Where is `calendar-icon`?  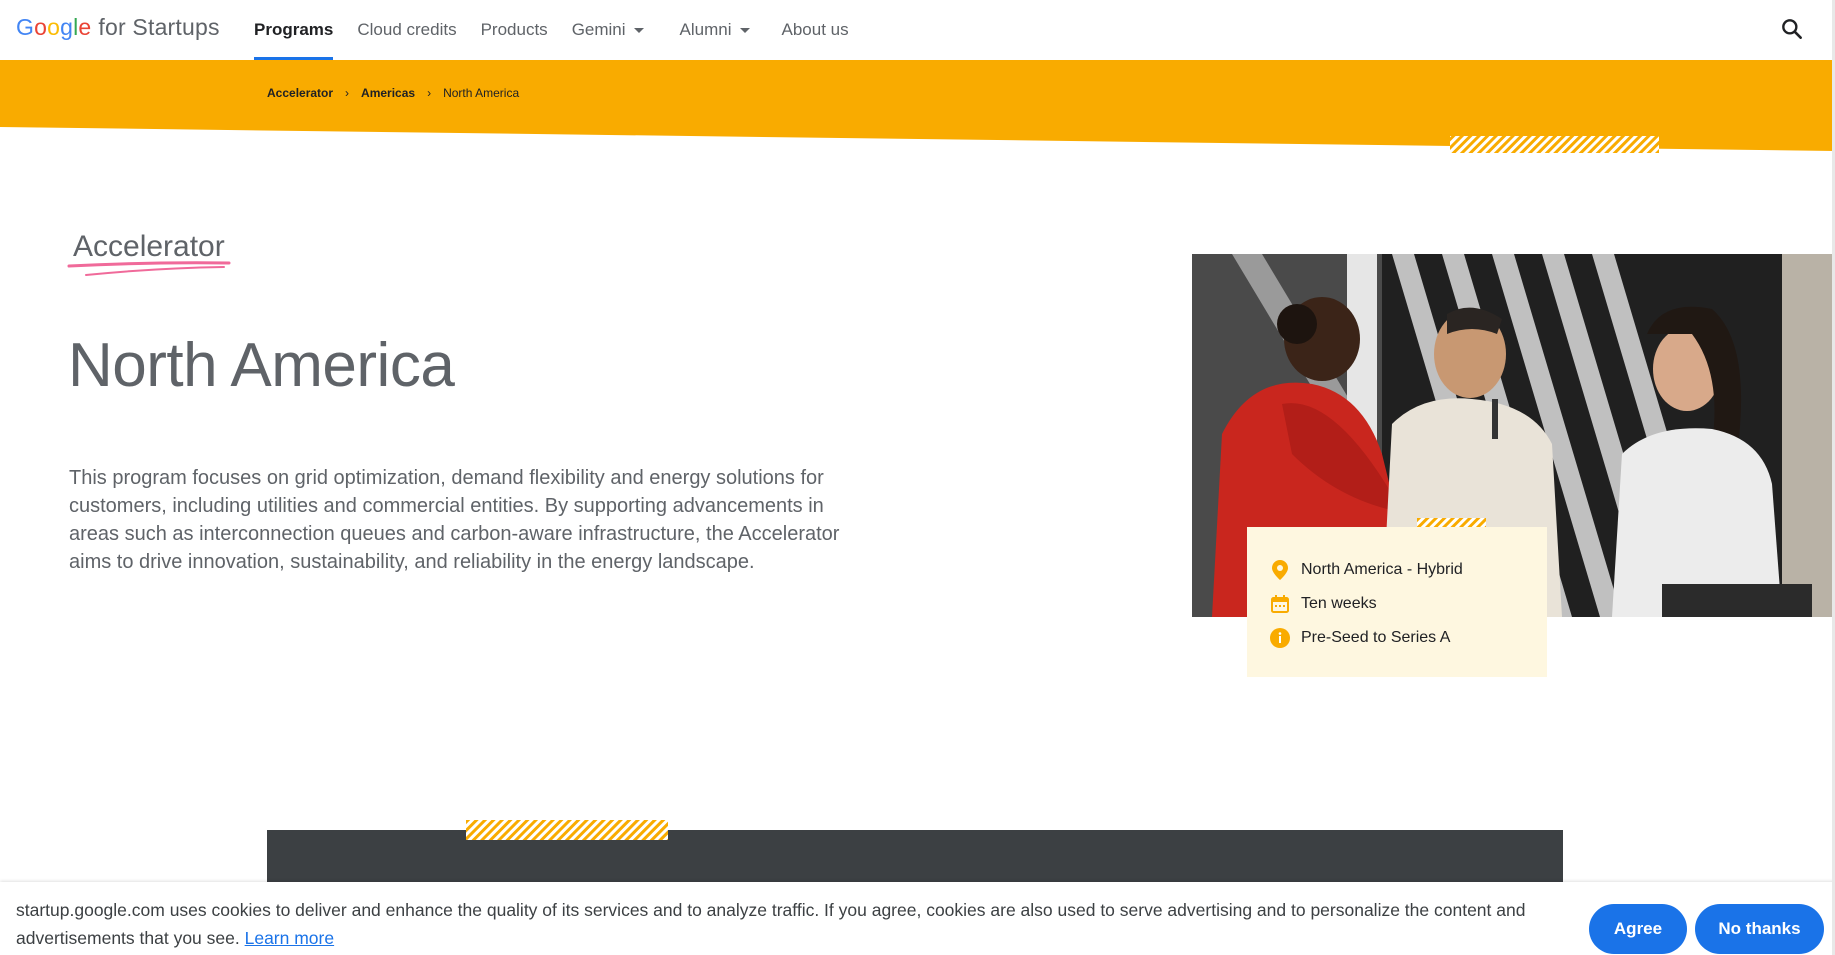
calendar-icon is located at coordinates (1280, 604).